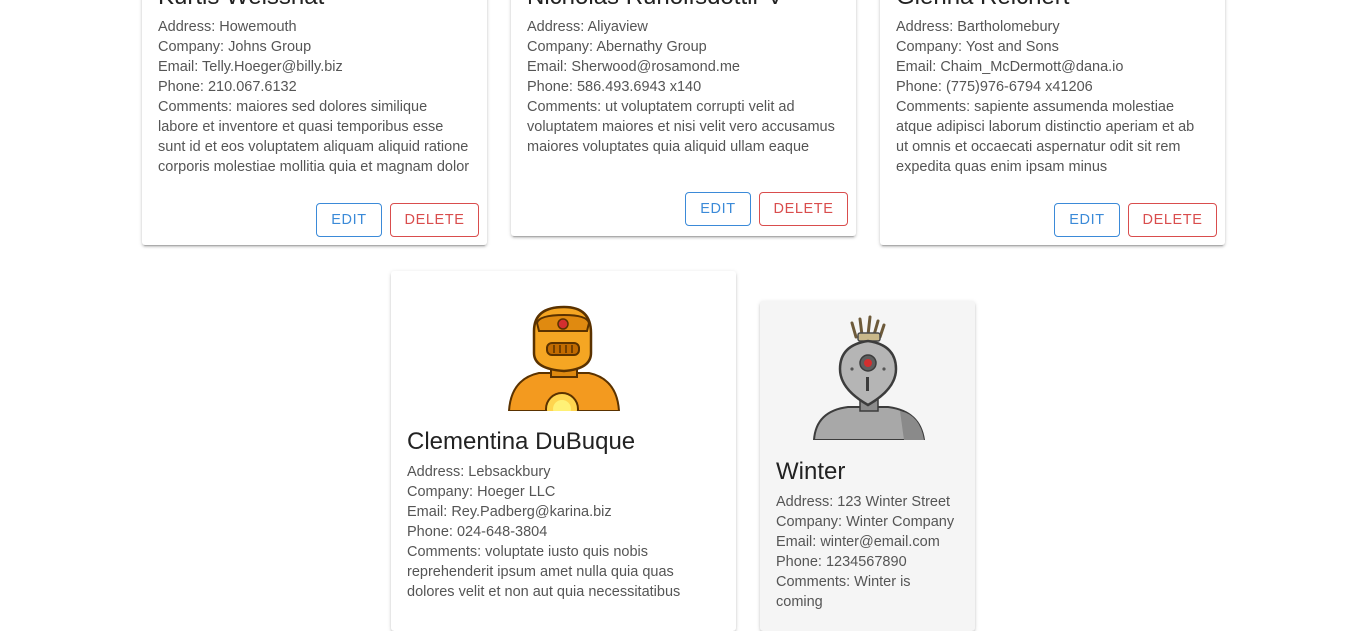 The image size is (1366, 631). Describe the element at coordinates (477, 532) in the screenshot. I see `user-phone: Phone: 024-648-3804` at that location.